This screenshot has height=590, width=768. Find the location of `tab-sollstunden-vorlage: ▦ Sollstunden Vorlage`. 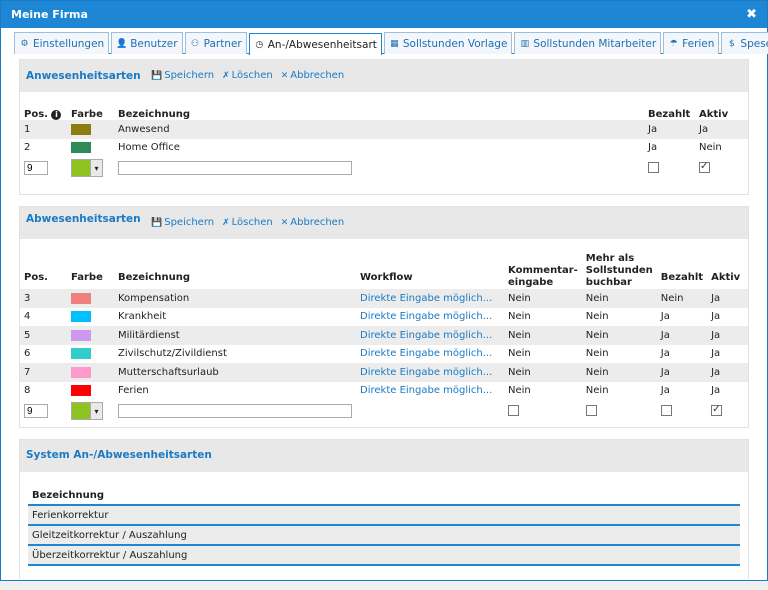

tab-sollstunden-vorlage: ▦ Sollstunden Vorlage is located at coordinates (448, 43).